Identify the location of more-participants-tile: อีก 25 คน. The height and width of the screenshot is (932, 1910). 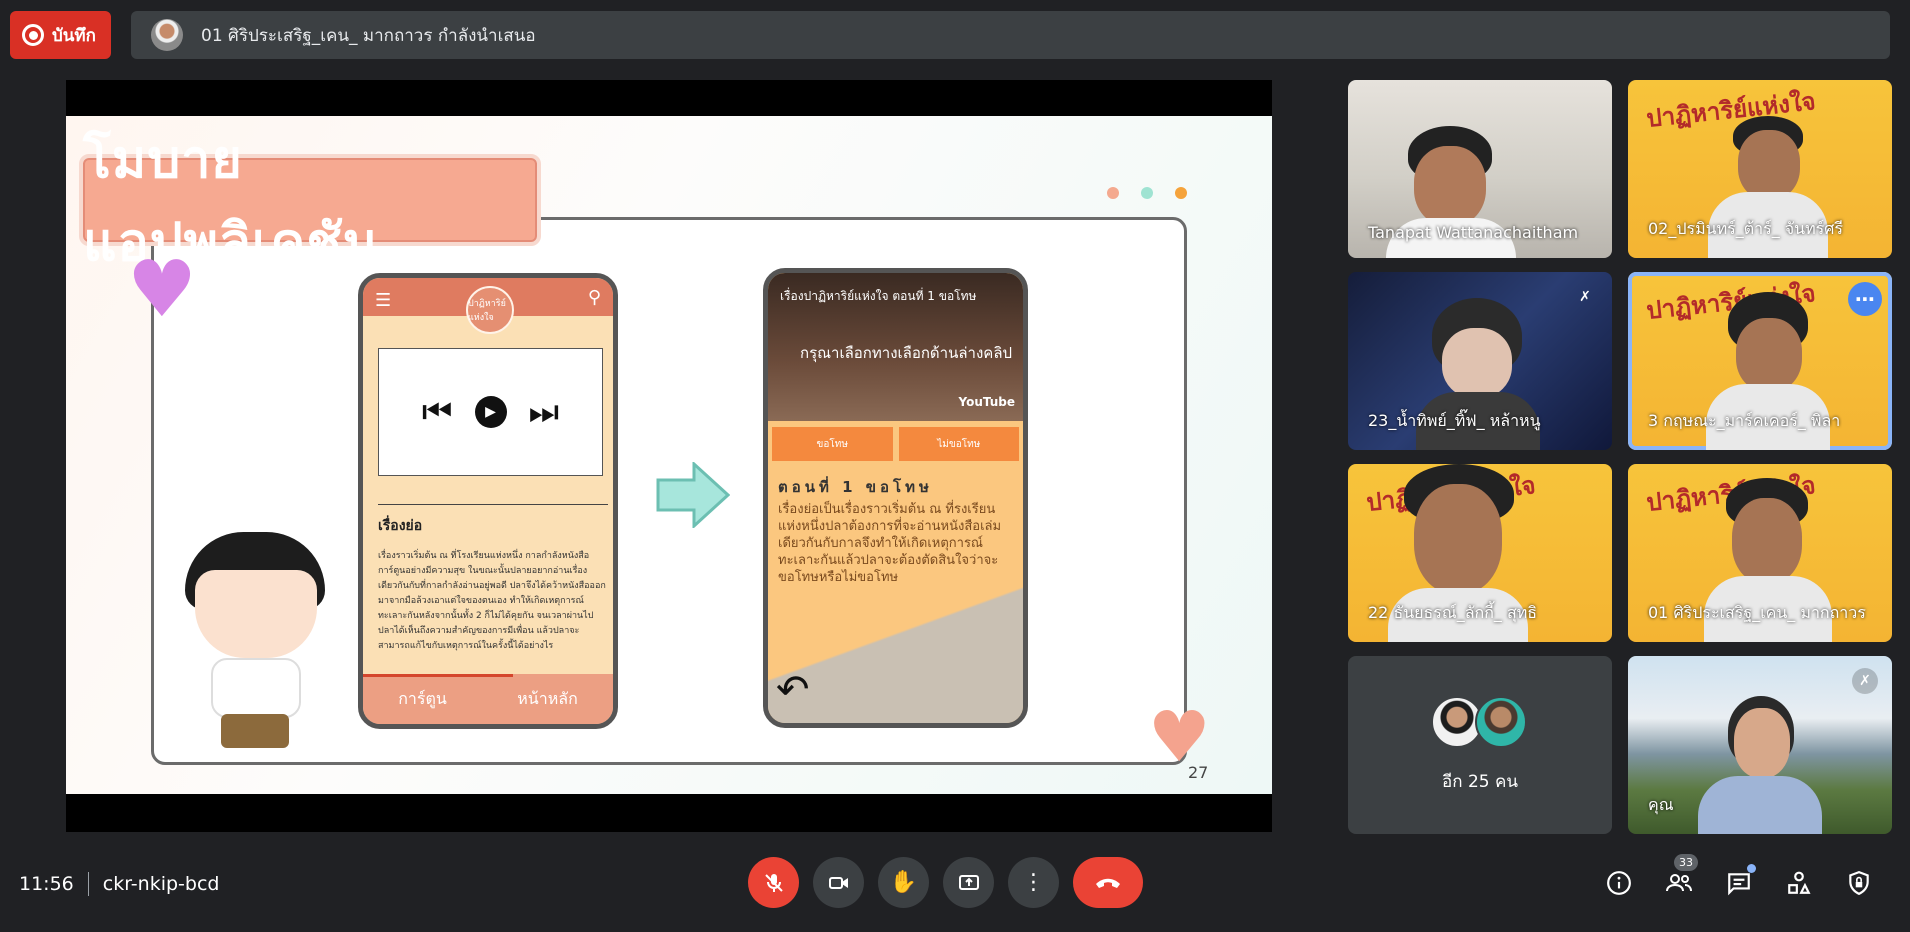
(1480, 745).